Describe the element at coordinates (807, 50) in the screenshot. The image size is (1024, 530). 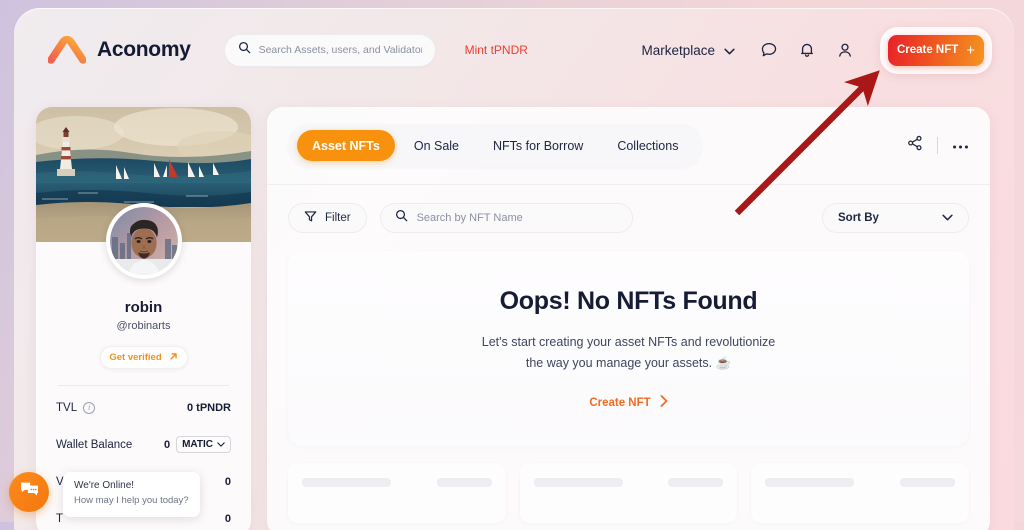
I see `notification-bell-icon` at that location.